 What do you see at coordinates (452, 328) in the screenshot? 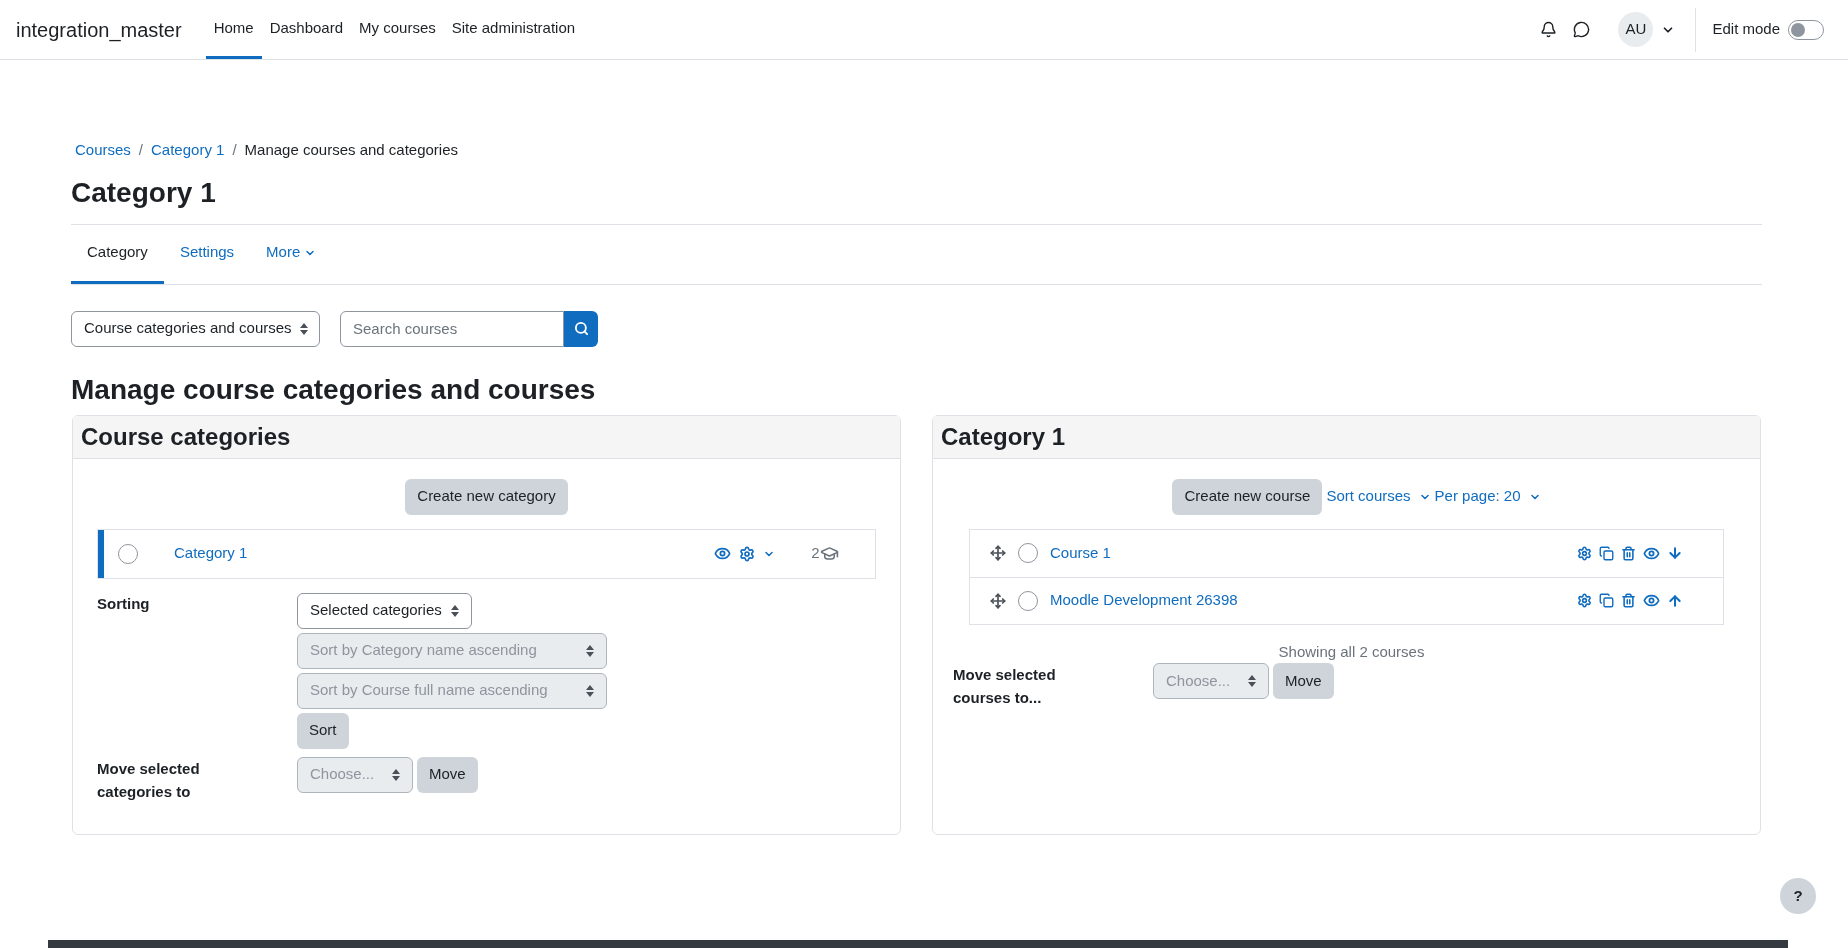
I see `search-field: Search courses` at bounding box center [452, 328].